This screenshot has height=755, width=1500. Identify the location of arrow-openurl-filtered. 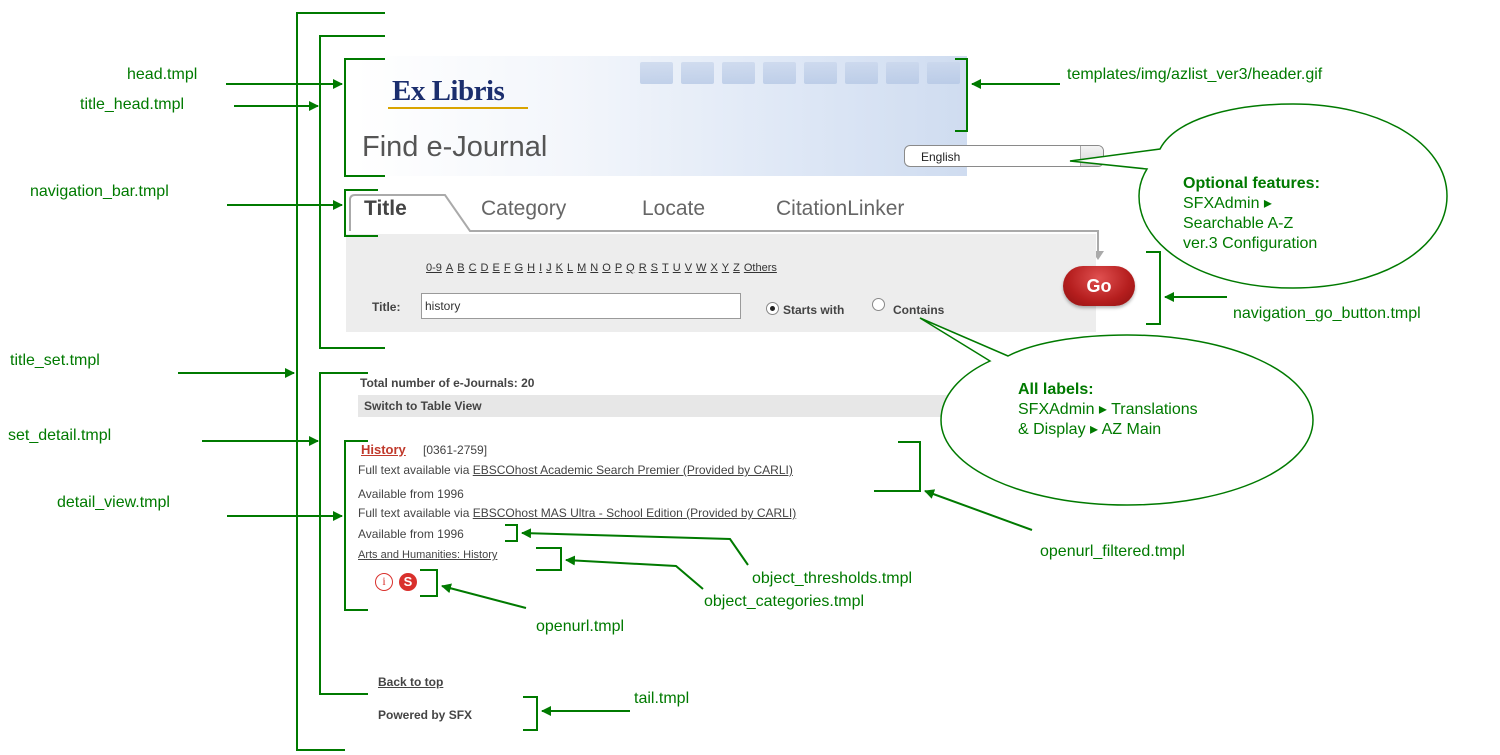
(978, 510).